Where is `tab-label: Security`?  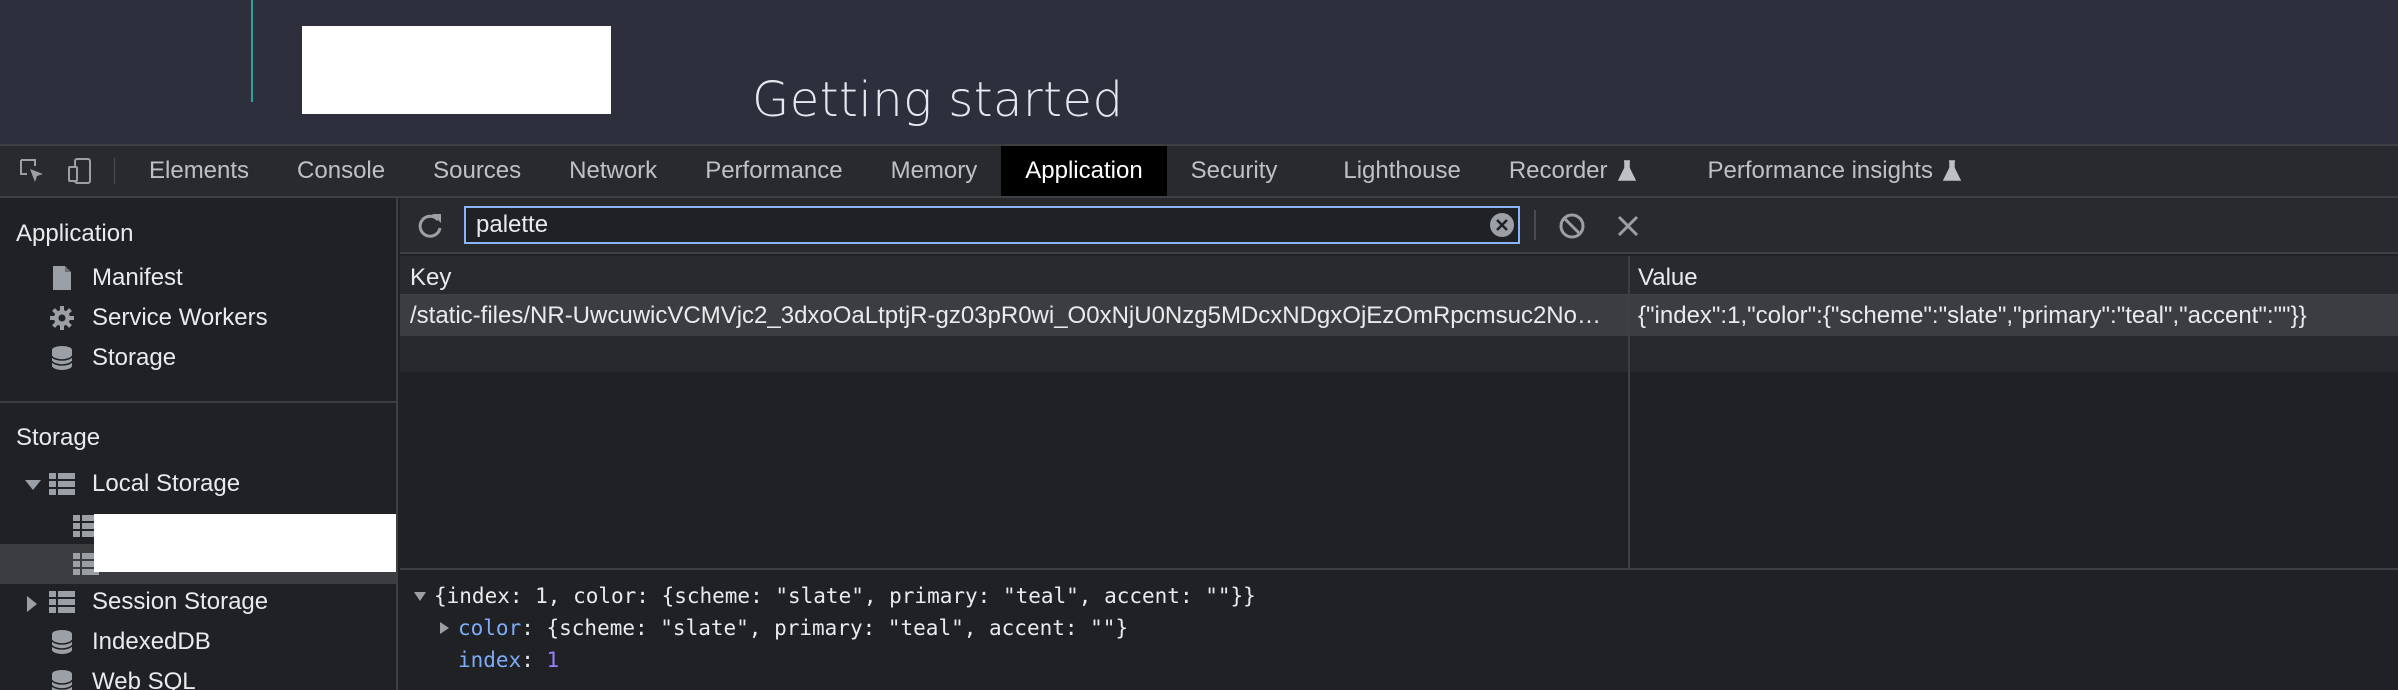 tab-label: Security is located at coordinates (1234, 170).